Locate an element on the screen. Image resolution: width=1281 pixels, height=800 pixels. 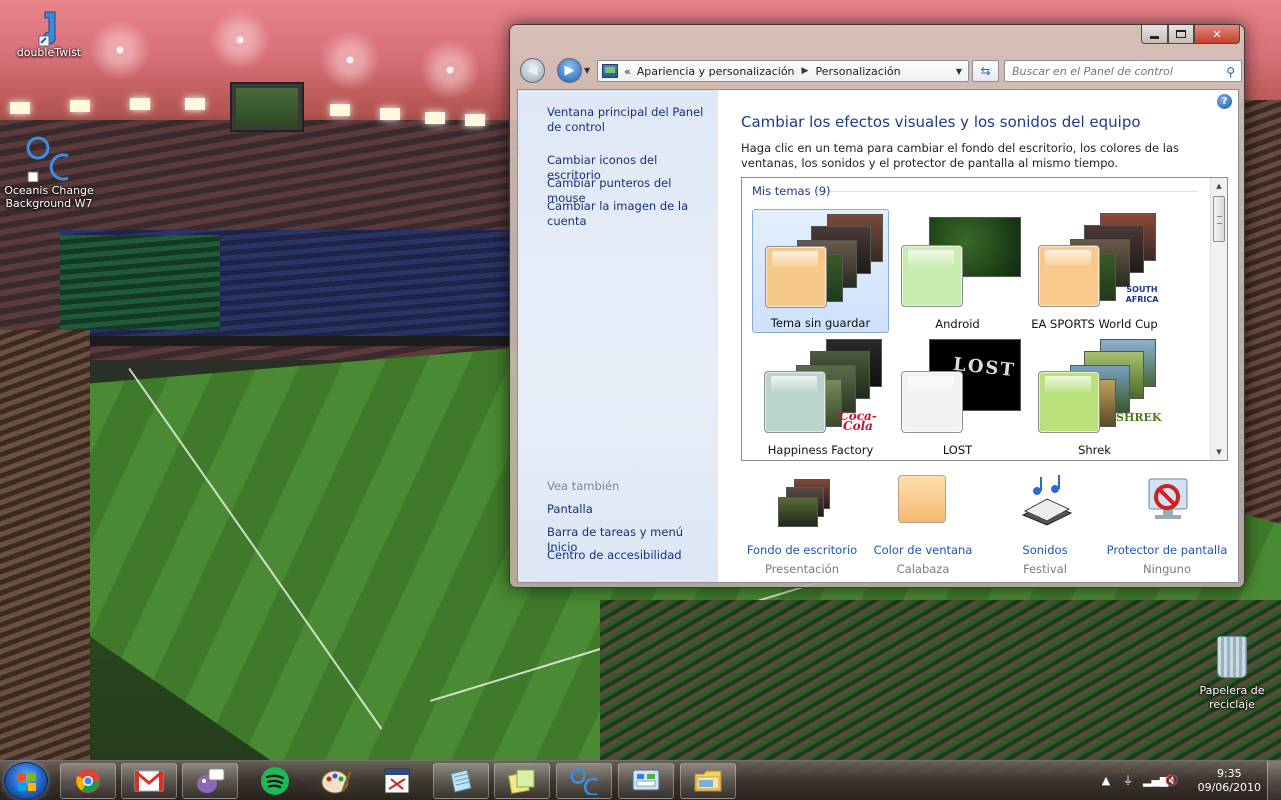
themes-scrollbar: ▲ ▼ is located at coordinates (1218, 319).